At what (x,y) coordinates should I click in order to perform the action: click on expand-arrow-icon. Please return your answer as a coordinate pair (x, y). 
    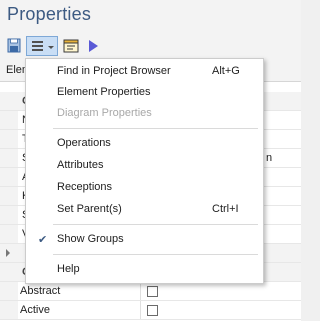
    Looking at the image, I should click on (8, 253).